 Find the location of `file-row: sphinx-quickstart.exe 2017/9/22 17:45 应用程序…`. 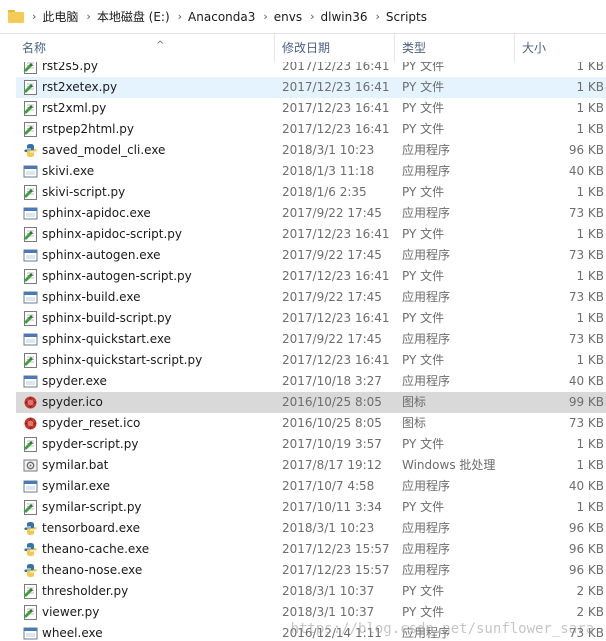

file-row: sphinx-quickstart.exe 2017/9/22 17:45 应用程序… is located at coordinates (311, 339).